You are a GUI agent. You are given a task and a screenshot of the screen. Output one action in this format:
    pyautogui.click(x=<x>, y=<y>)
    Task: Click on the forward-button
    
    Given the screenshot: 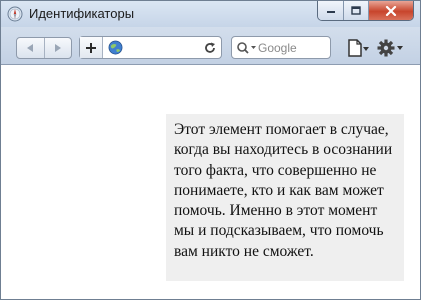 What is the action you would take?
    pyautogui.click(x=57, y=48)
    